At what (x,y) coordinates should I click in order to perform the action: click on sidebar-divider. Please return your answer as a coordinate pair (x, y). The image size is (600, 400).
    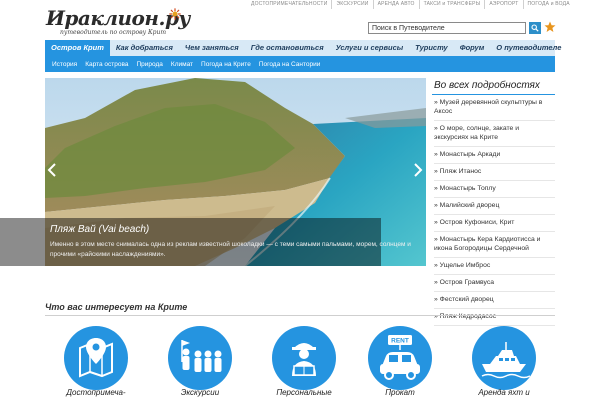
    Looking at the image, I should click on (493, 94).